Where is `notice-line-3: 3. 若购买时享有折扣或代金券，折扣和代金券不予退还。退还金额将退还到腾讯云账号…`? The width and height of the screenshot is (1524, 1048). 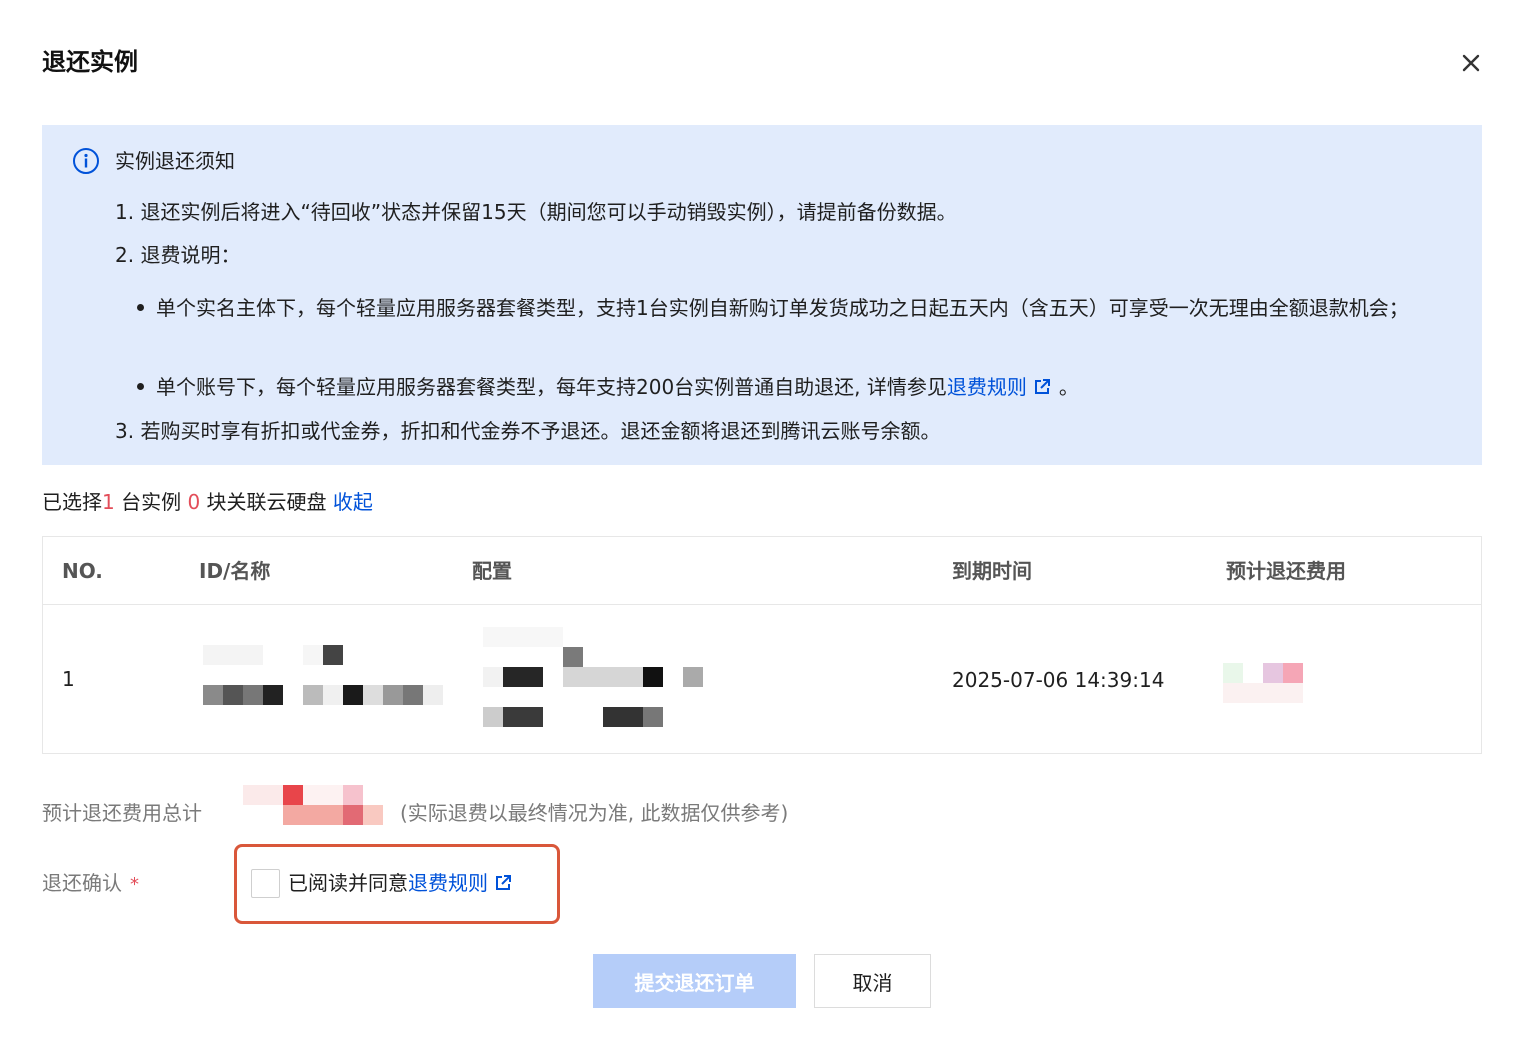 notice-line-3: 3. 若购买时享有折扣或代金券，折扣和代金券不予退还。退还金额将退还到腾讯云账号… is located at coordinates (528, 431).